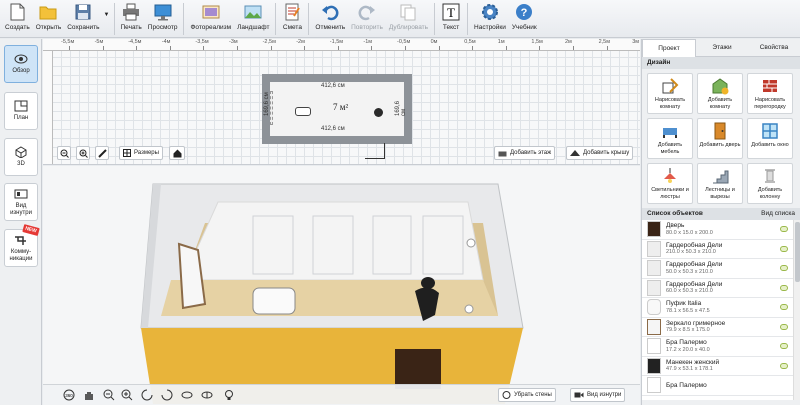 Image resolution: width=800 pixels, height=405 pixels. Describe the element at coordinates (210, 18) in the screenshot. I see `photorealism-button: Фотореализм` at that location.